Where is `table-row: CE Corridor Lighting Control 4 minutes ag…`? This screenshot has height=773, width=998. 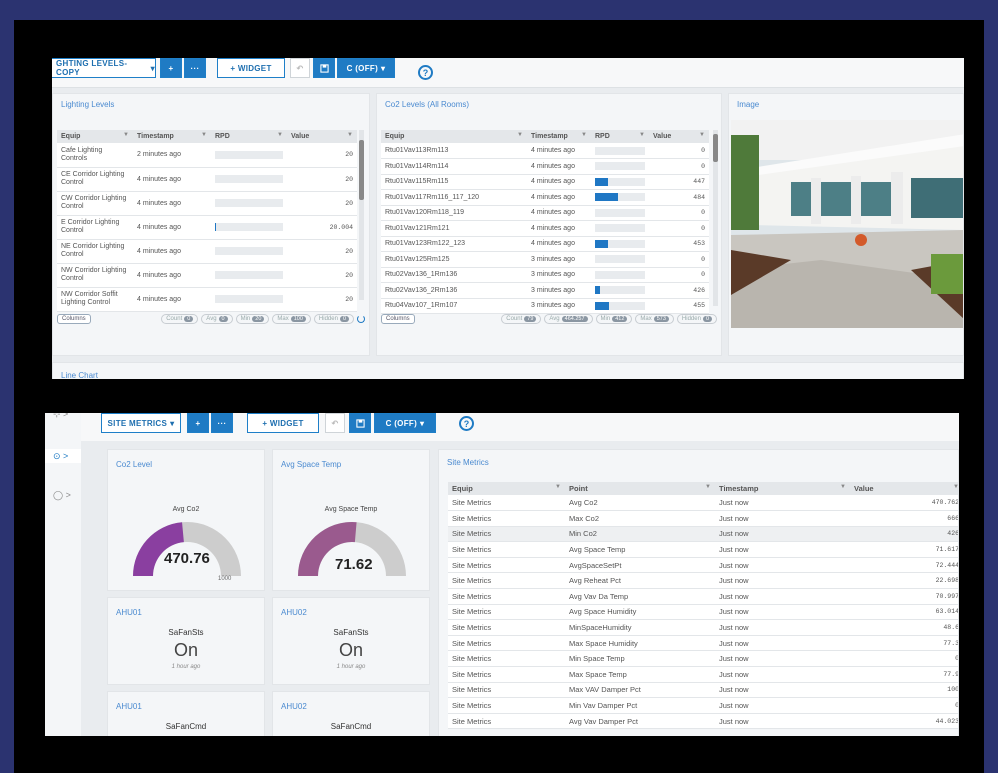 table-row: CE Corridor Lighting Control 4 minutes ag… is located at coordinates (207, 179).